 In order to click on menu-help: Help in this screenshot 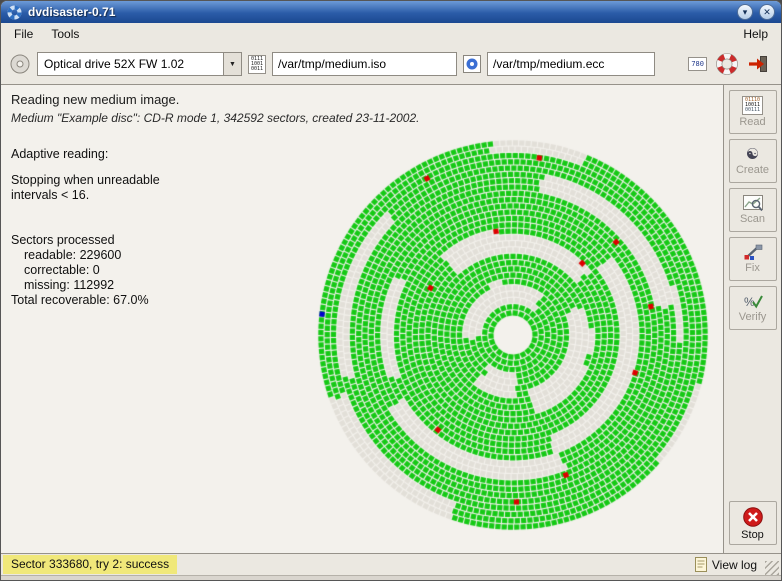, I will do `click(755, 34)`.